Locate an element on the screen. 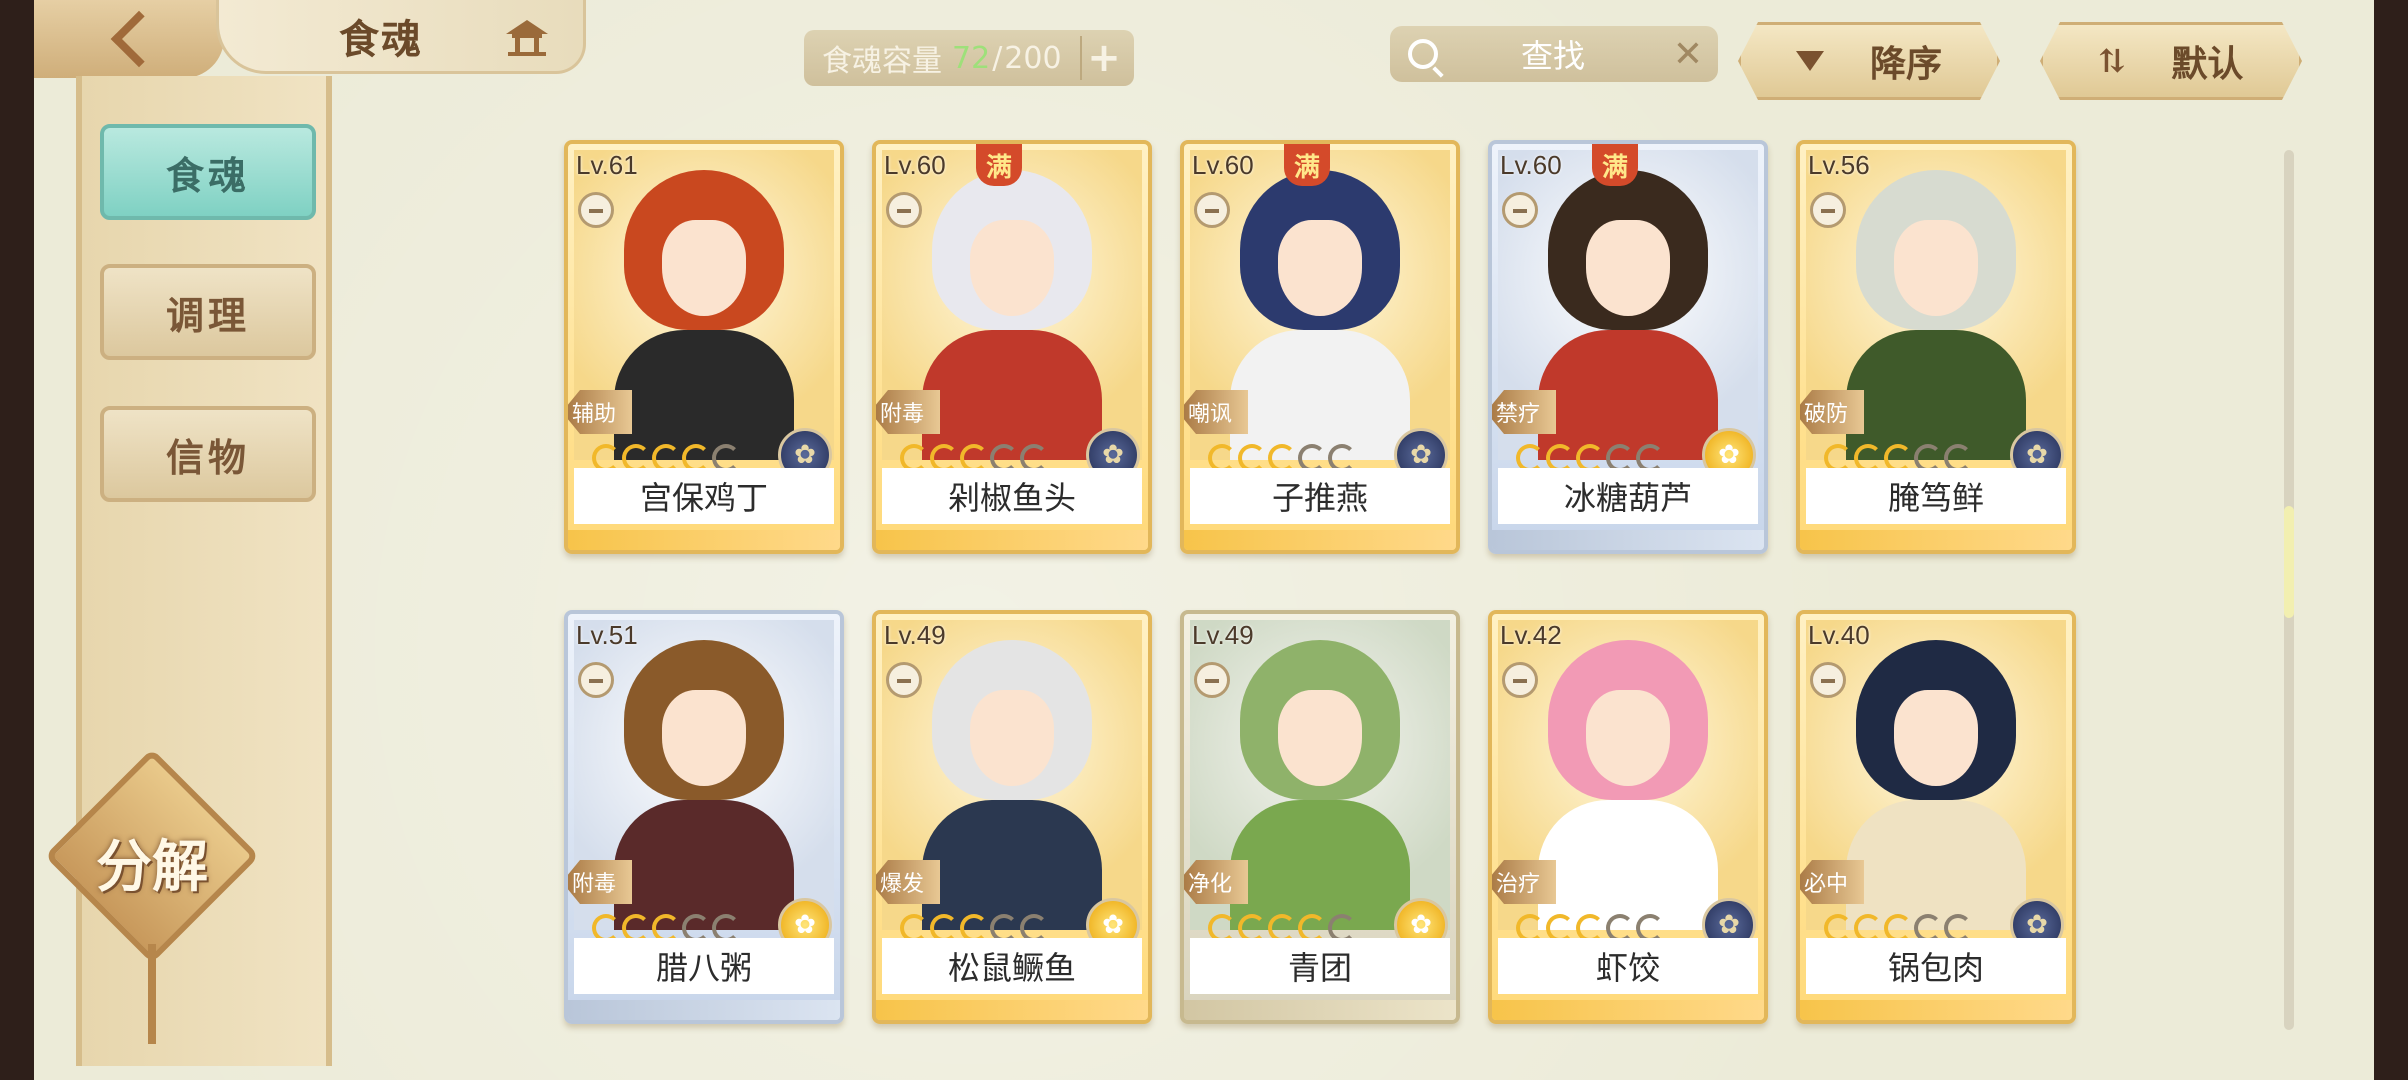 This screenshot has width=2408, height=1080. scrollbar-thumb is located at coordinates (2289, 562).